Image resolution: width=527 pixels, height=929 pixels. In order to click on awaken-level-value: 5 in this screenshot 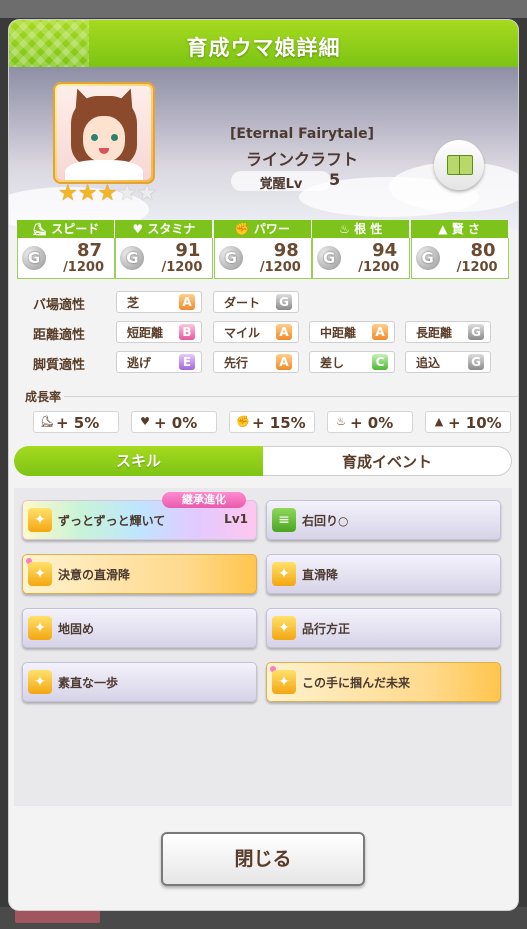, I will do `click(335, 179)`.